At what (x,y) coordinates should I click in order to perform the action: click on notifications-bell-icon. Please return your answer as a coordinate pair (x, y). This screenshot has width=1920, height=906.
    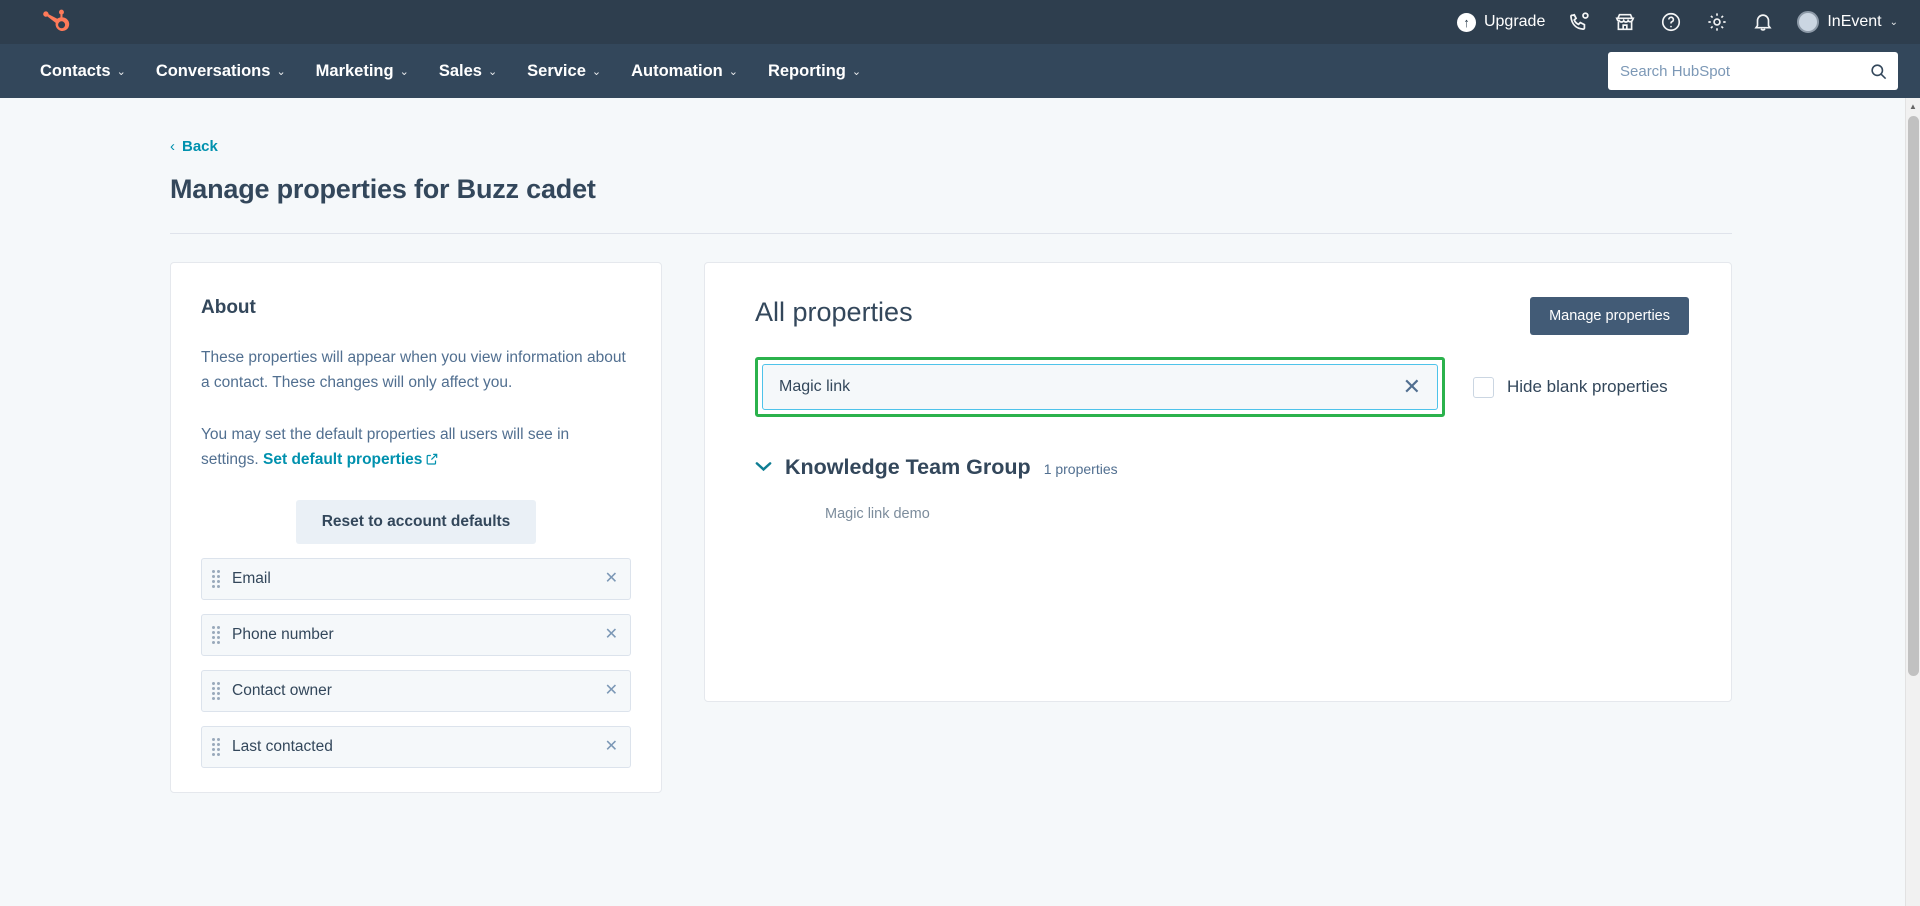
    Looking at the image, I should click on (1763, 22).